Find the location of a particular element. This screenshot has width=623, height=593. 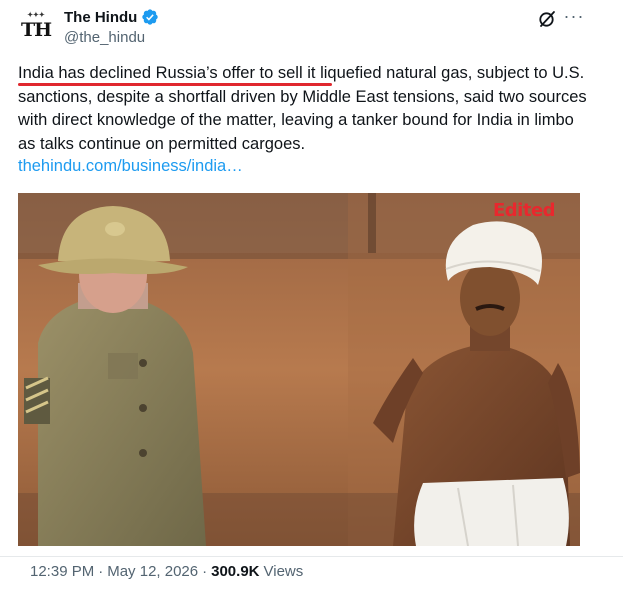

avatar-logo: ✦✦✦ TH is located at coordinates (36, 25).